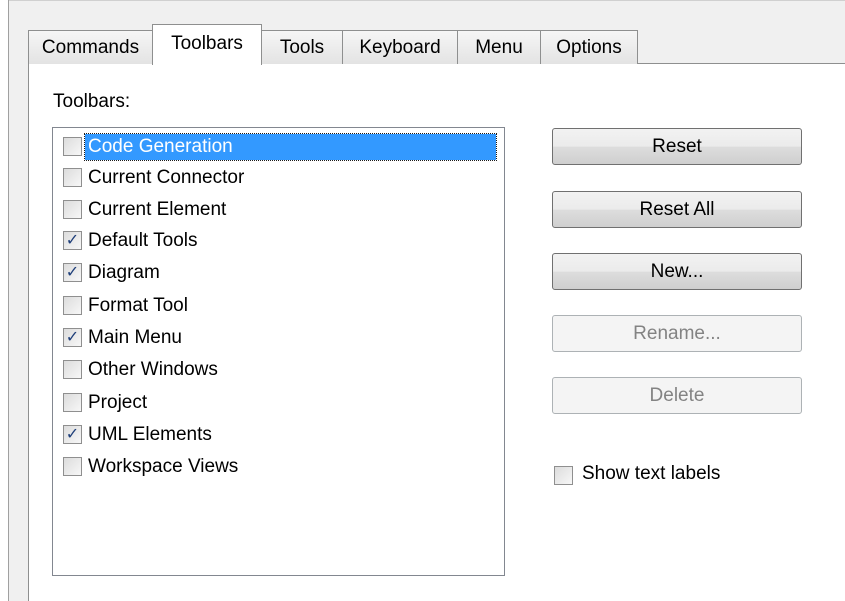  What do you see at coordinates (157, 209) in the screenshot?
I see `list-item-label: Current Element` at bounding box center [157, 209].